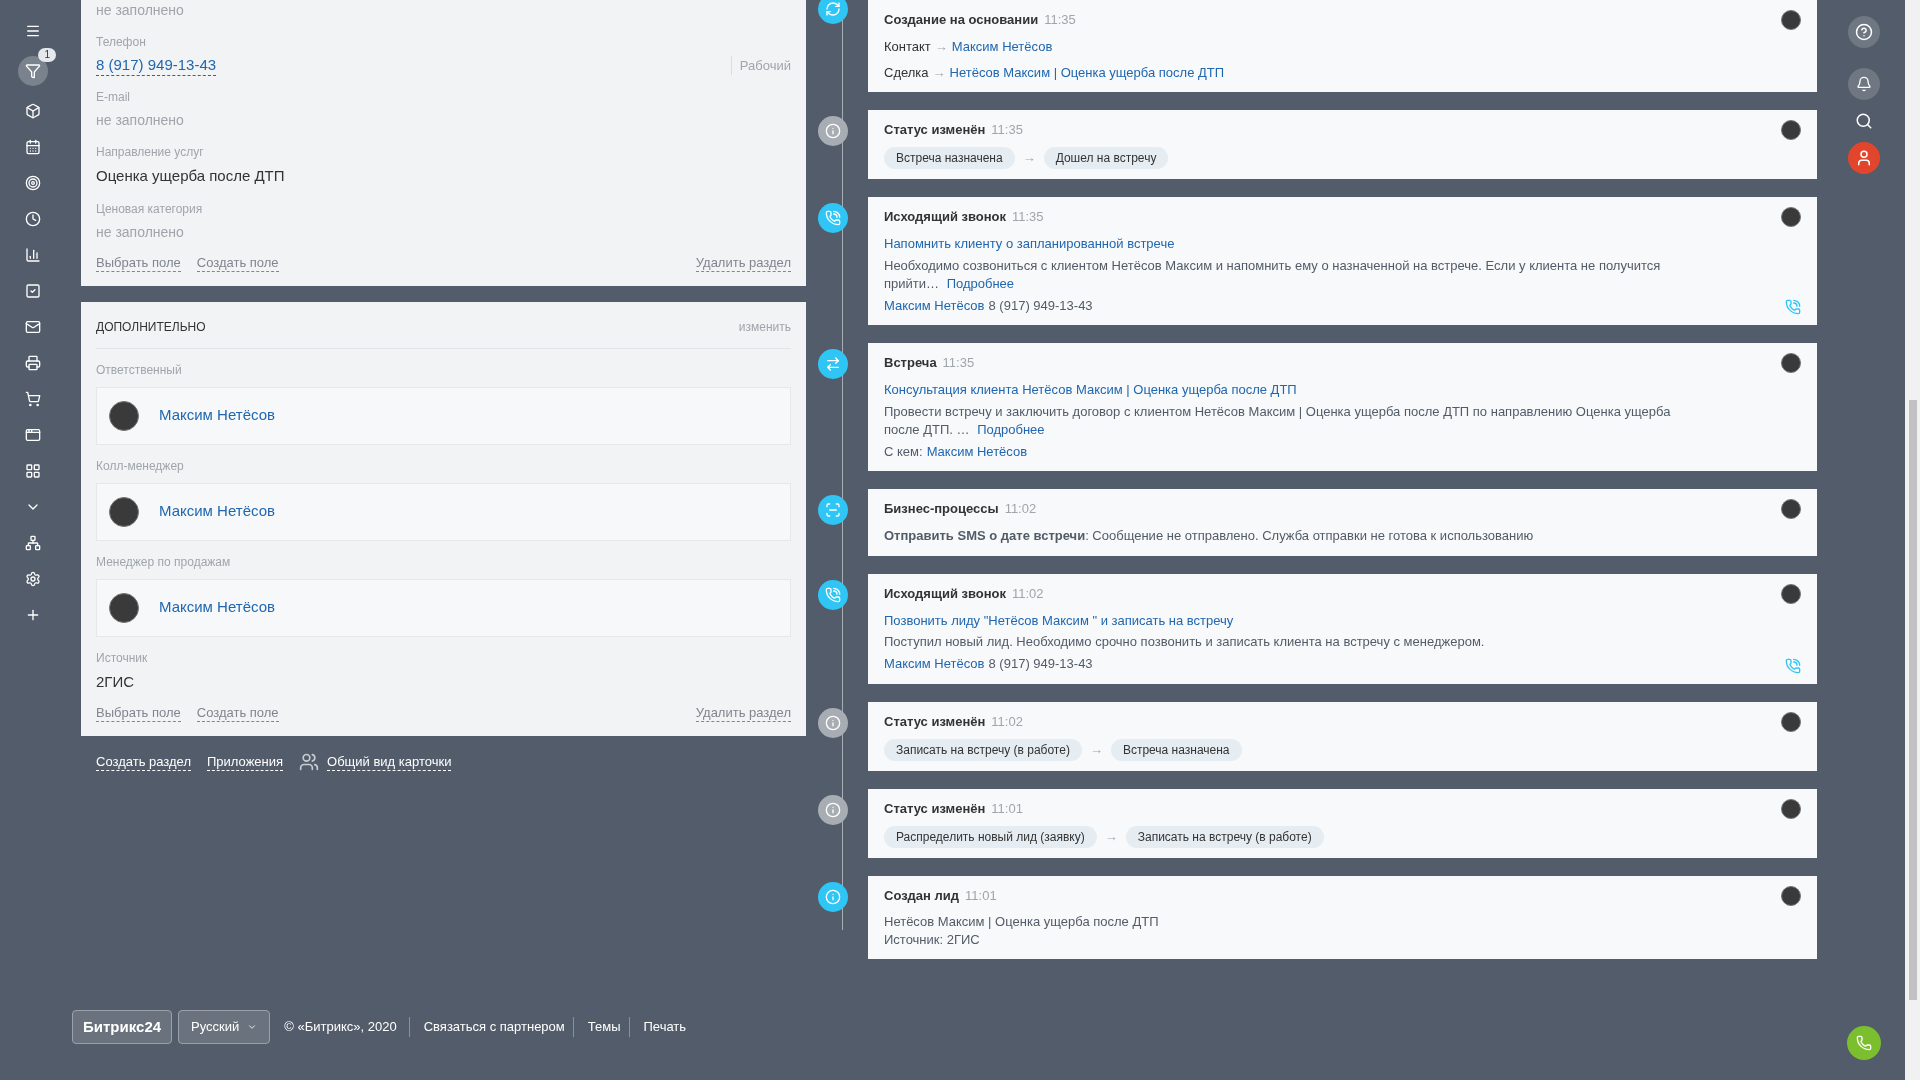 The image size is (1920, 1080). Describe the element at coordinates (1864, 84) in the screenshot. I see `notifications-button` at that location.